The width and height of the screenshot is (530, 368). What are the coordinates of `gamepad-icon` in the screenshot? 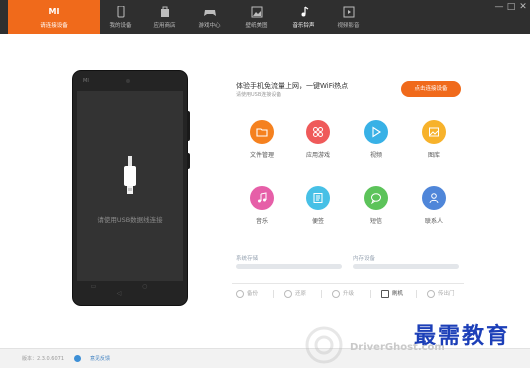 It's located at (209, 13).